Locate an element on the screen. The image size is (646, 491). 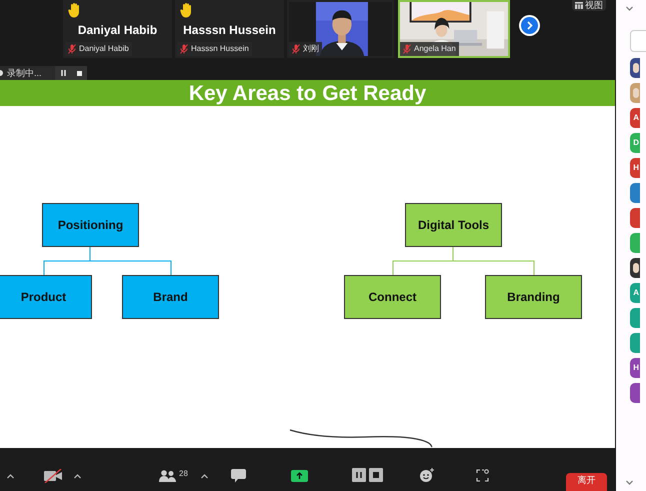
chevron-right-icon is located at coordinates (529, 25).